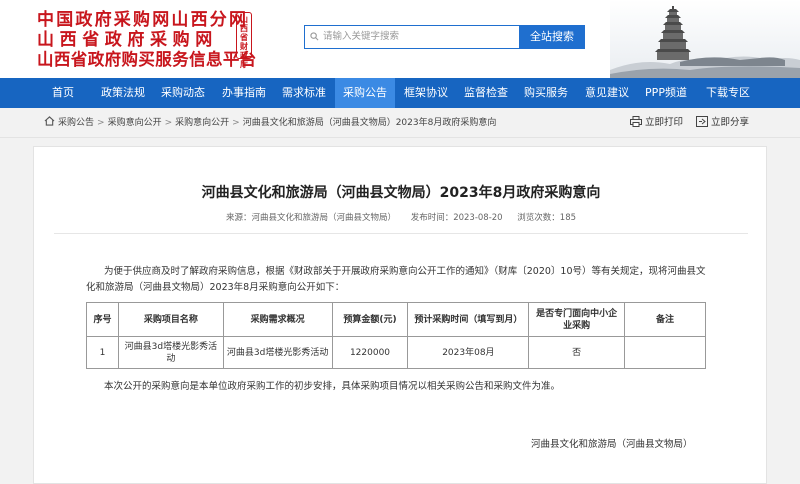 The height and width of the screenshot is (484, 800). What do you see at coordinates (666, 93) in the screenshot?
I see `nav-item-ppp: PPP频道` at bounding box center [666, 93].